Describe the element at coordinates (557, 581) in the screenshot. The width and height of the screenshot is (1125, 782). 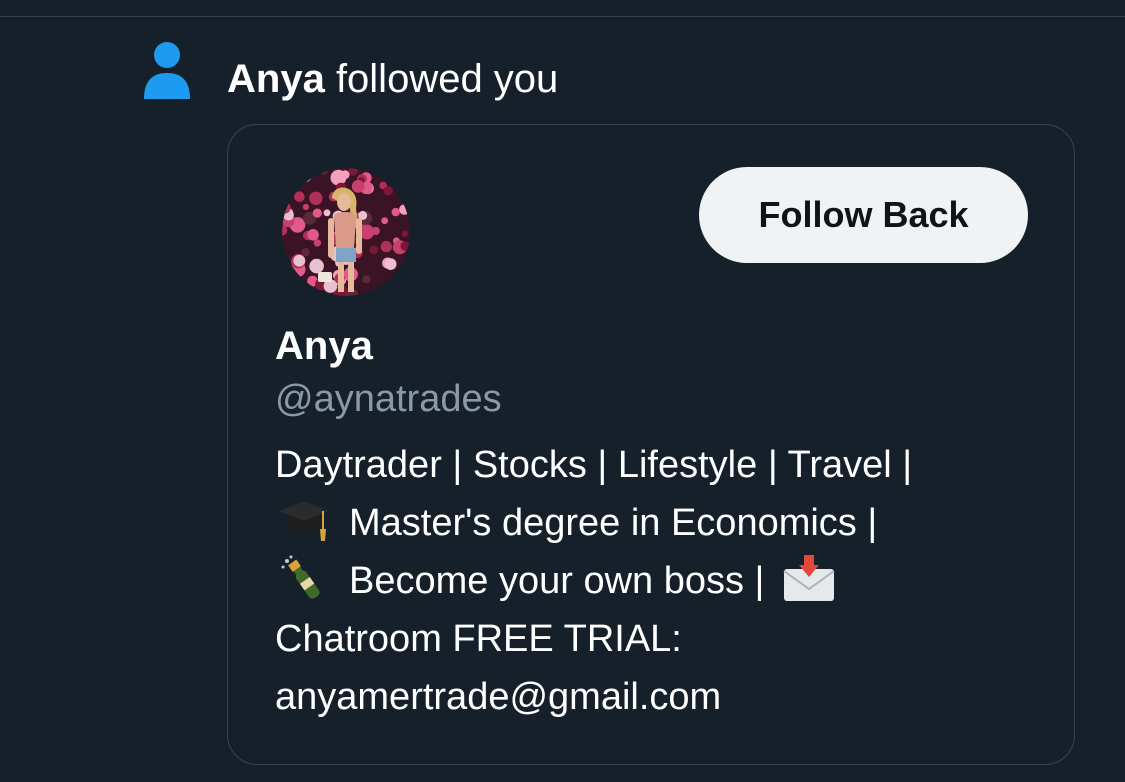
I see `bio-line-3-text: Become your own boss |` at that location.